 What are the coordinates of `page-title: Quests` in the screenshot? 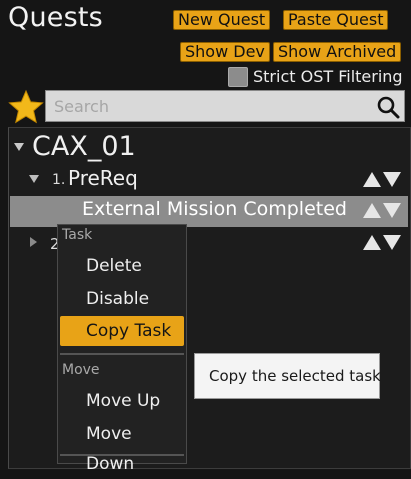 It's located at (55, 17).